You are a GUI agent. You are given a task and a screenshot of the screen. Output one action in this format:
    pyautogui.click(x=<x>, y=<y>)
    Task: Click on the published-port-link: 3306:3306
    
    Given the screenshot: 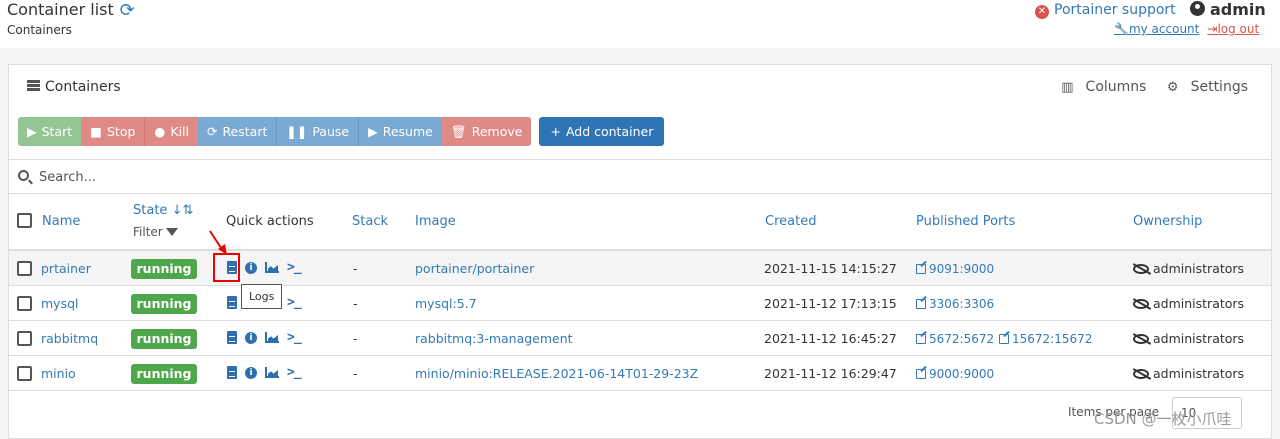 What is the action you would take?
    pyautogui.click(x=955, y=303)
    